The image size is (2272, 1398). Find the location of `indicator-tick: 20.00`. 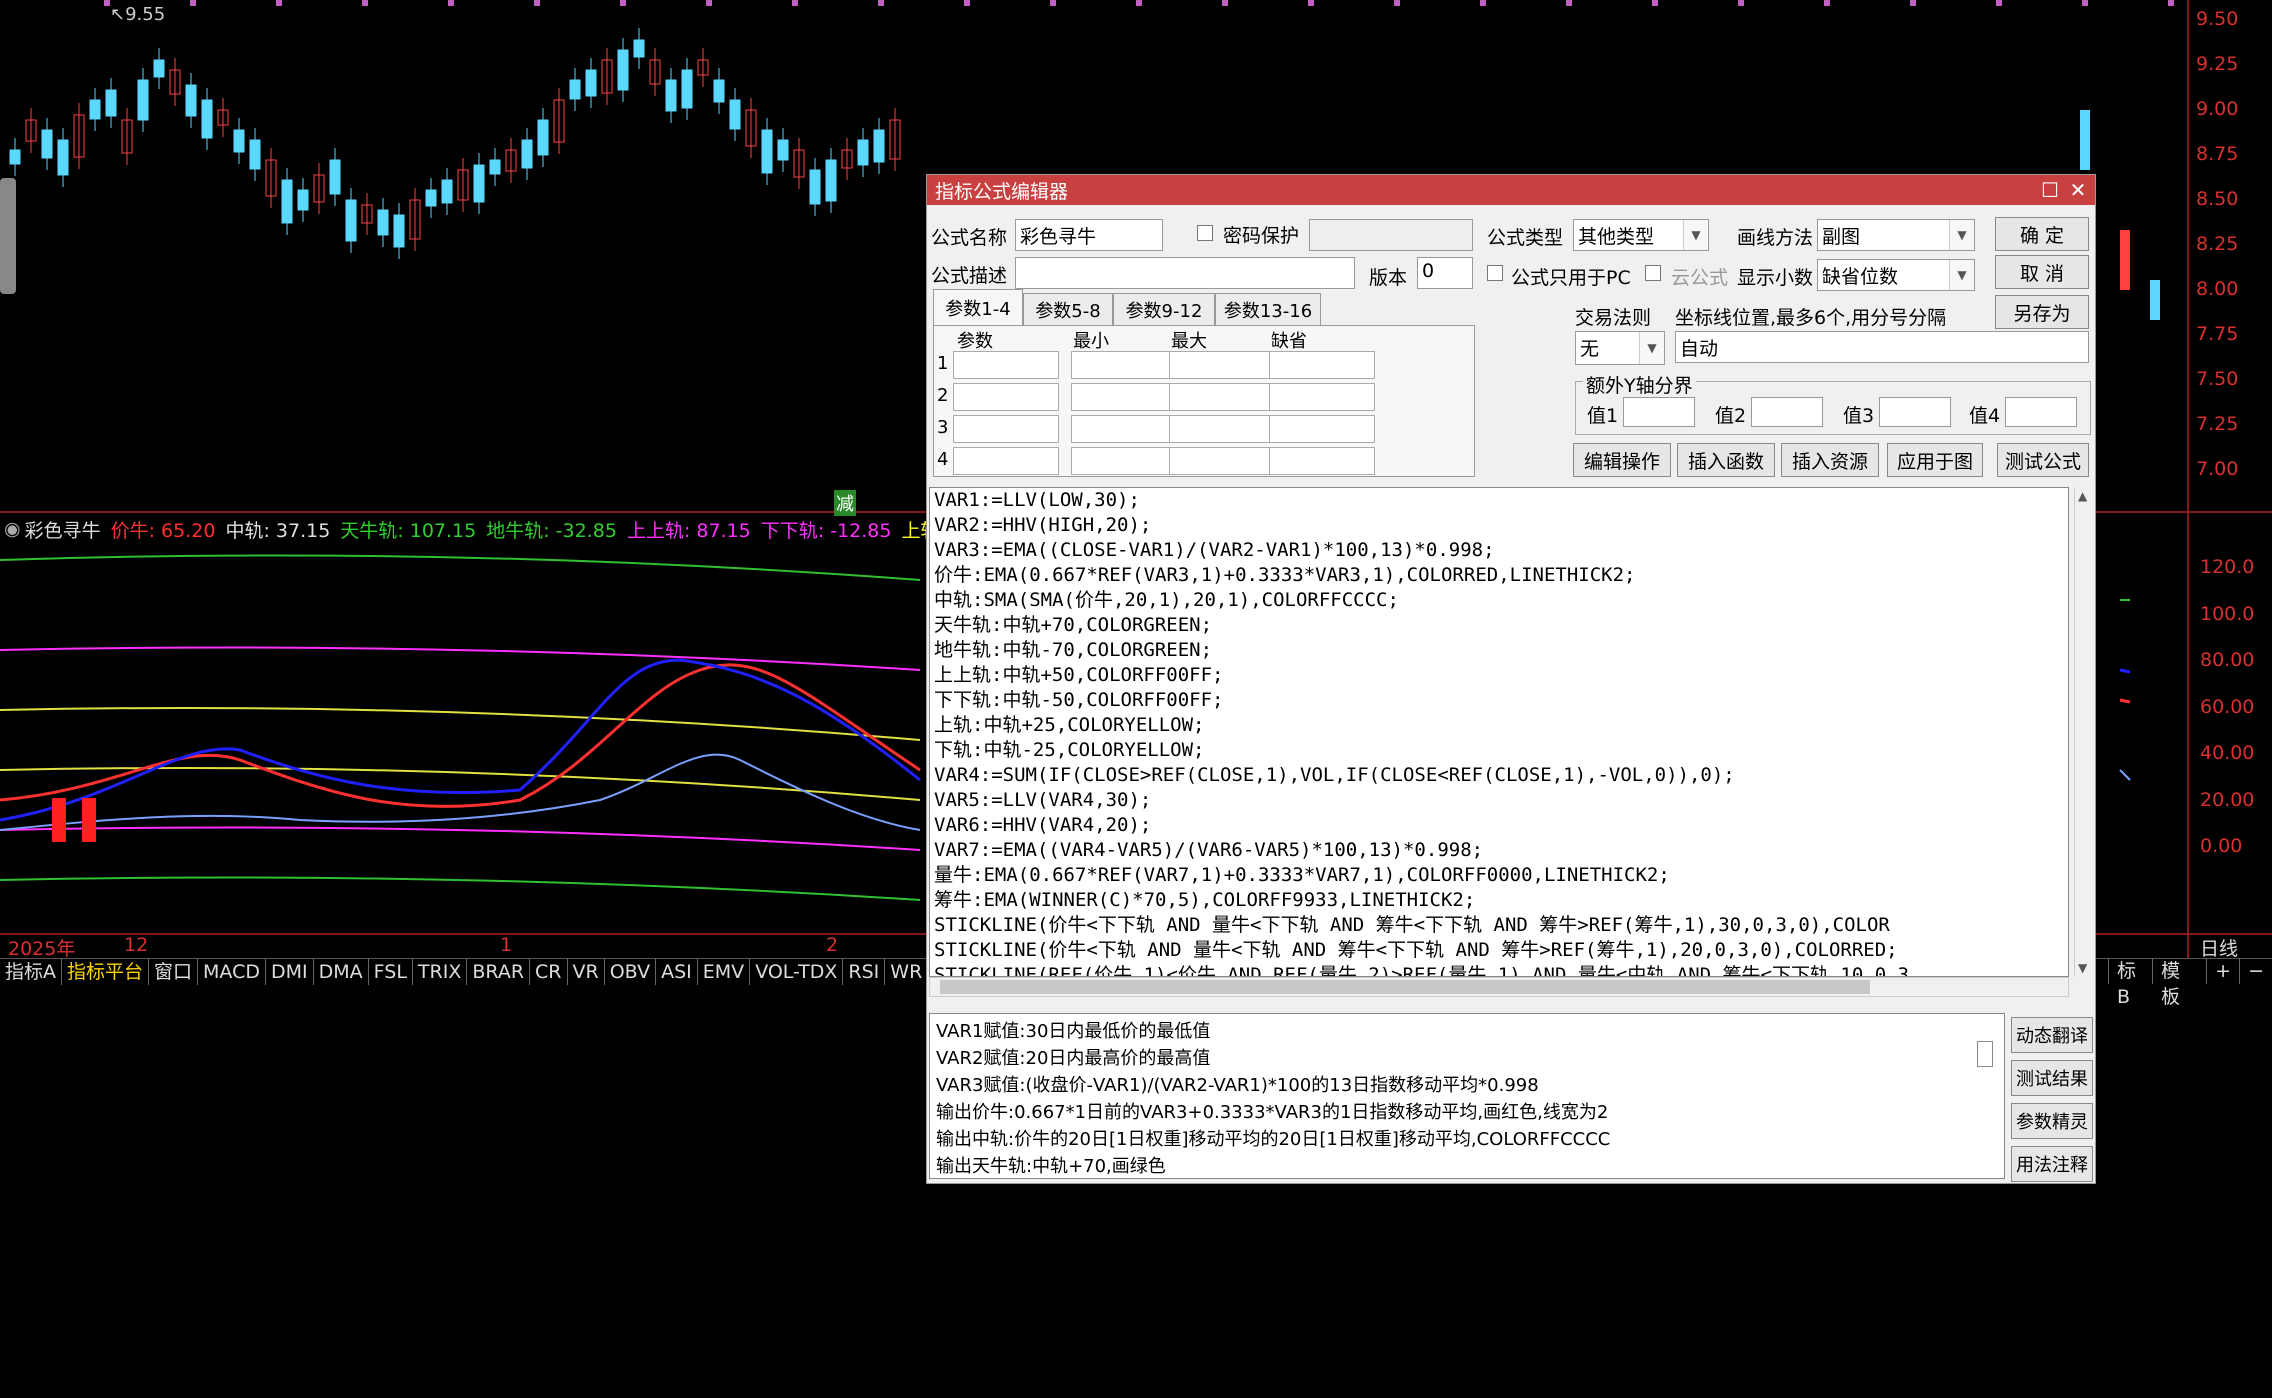

indicator-tick: 20.00 is located at coordinates (2227, 799).